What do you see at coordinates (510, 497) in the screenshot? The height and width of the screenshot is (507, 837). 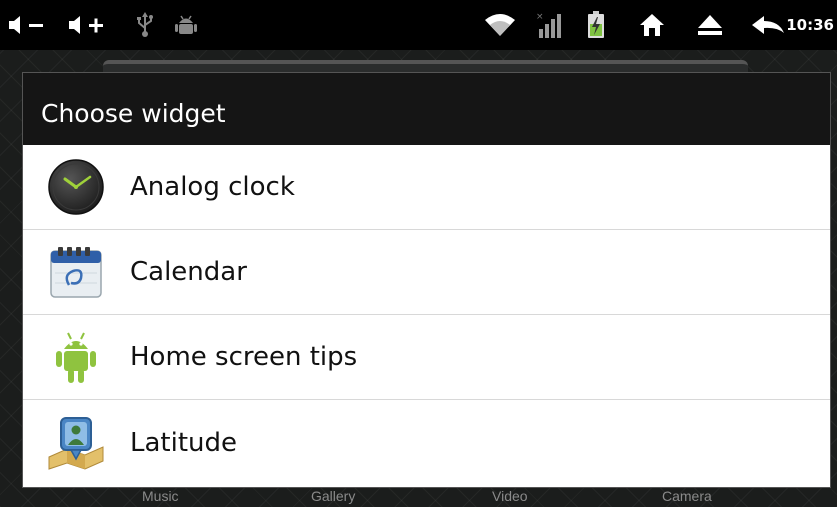 I see `dock-item-video: Video` at bounding box center [510, 497].